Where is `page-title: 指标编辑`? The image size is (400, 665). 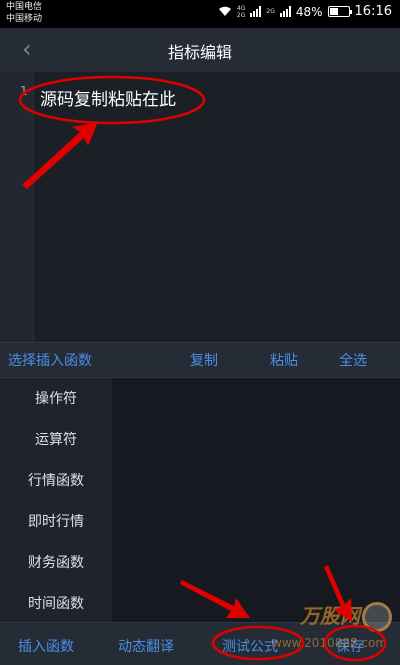
page-title: 指标编辑 is located at coordinates (199, 52).